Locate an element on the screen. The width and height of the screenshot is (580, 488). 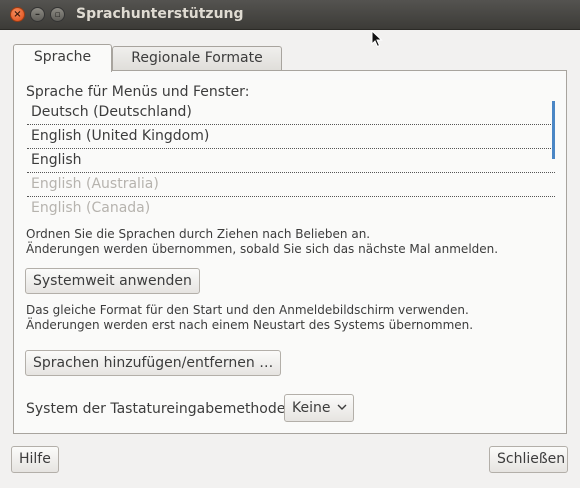
close-button: Schließen is located at coordinates (528, 459).